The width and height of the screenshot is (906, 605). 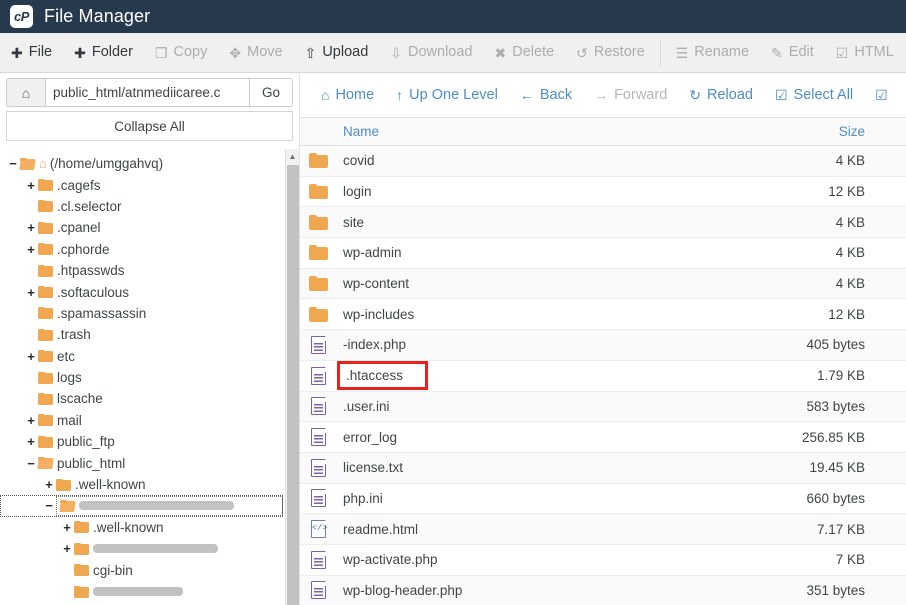 I want to click on tree-item-homeumggahvq: − ⌂ (/home/umggahvq), so click(x=142, y=163).